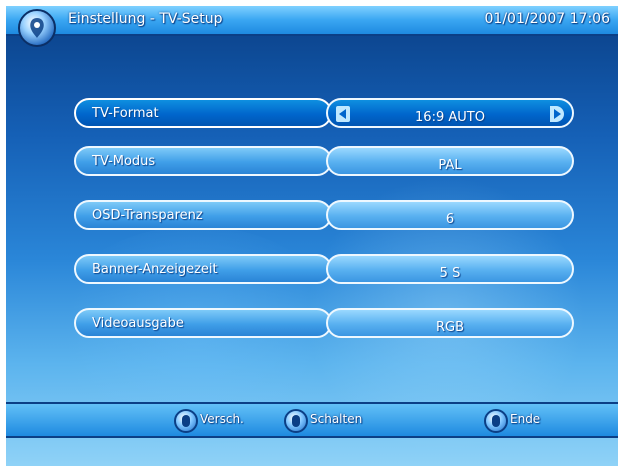 This screenshot has height=473, width=626. I want to click on setting-label-box: Banner-Anzeigezeit, so click(203, 269).